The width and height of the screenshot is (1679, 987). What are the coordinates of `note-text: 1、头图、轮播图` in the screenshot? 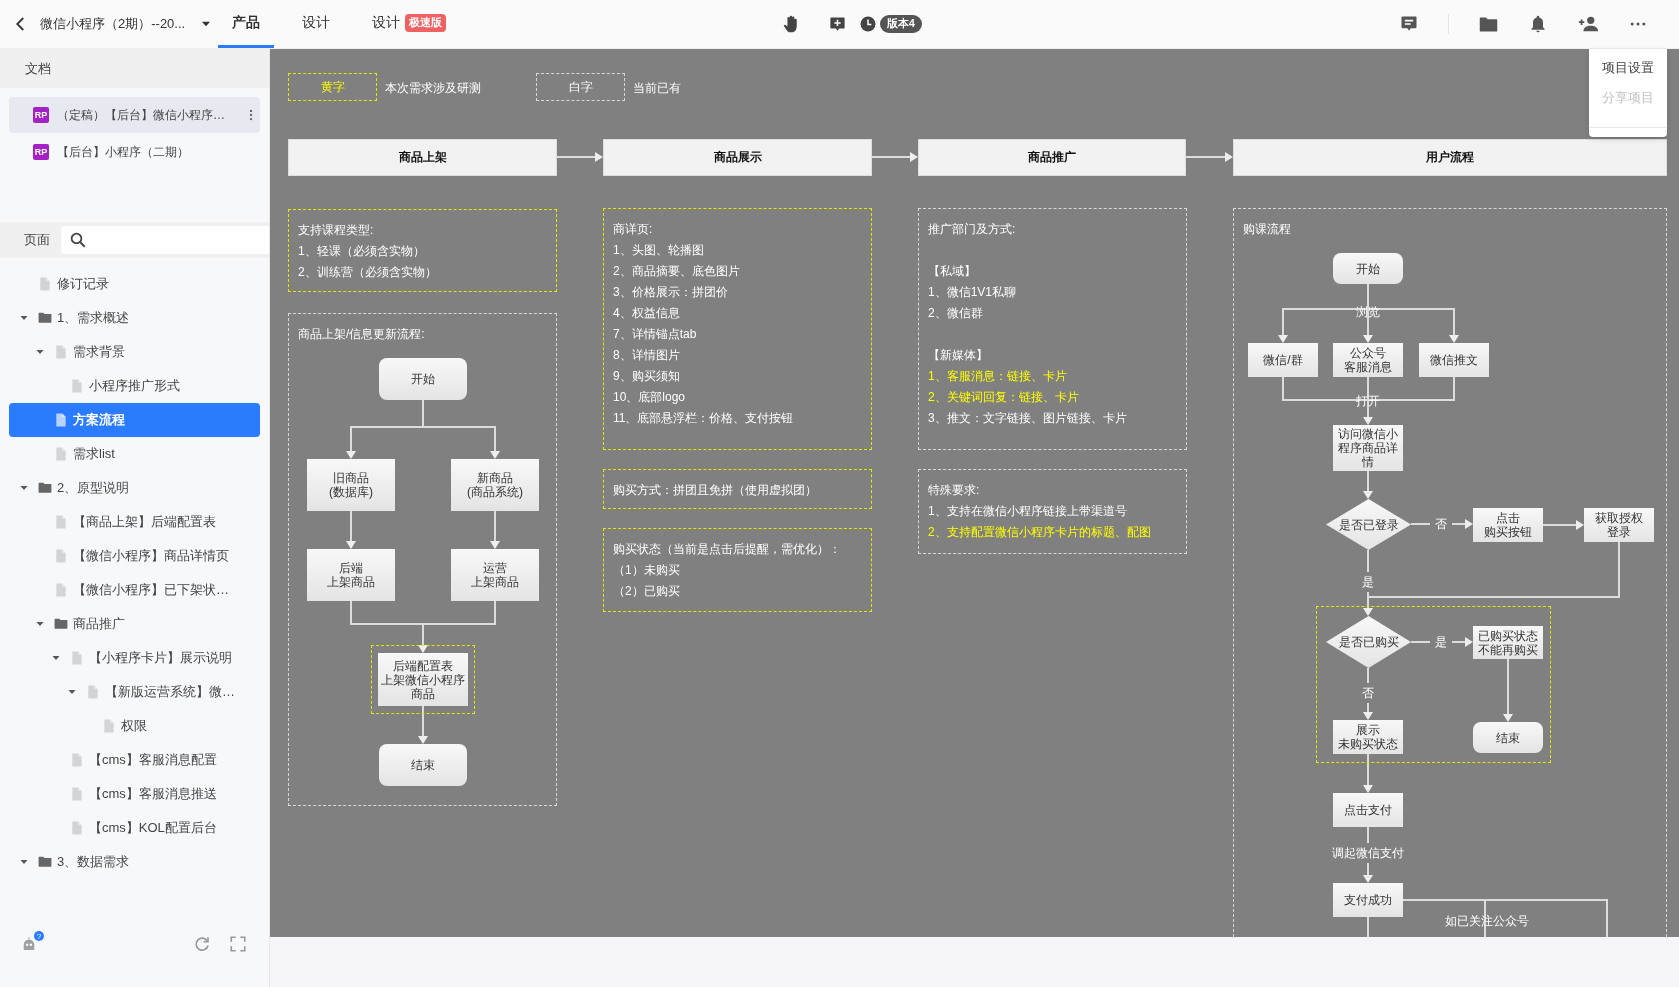 It's located at (659, 250).